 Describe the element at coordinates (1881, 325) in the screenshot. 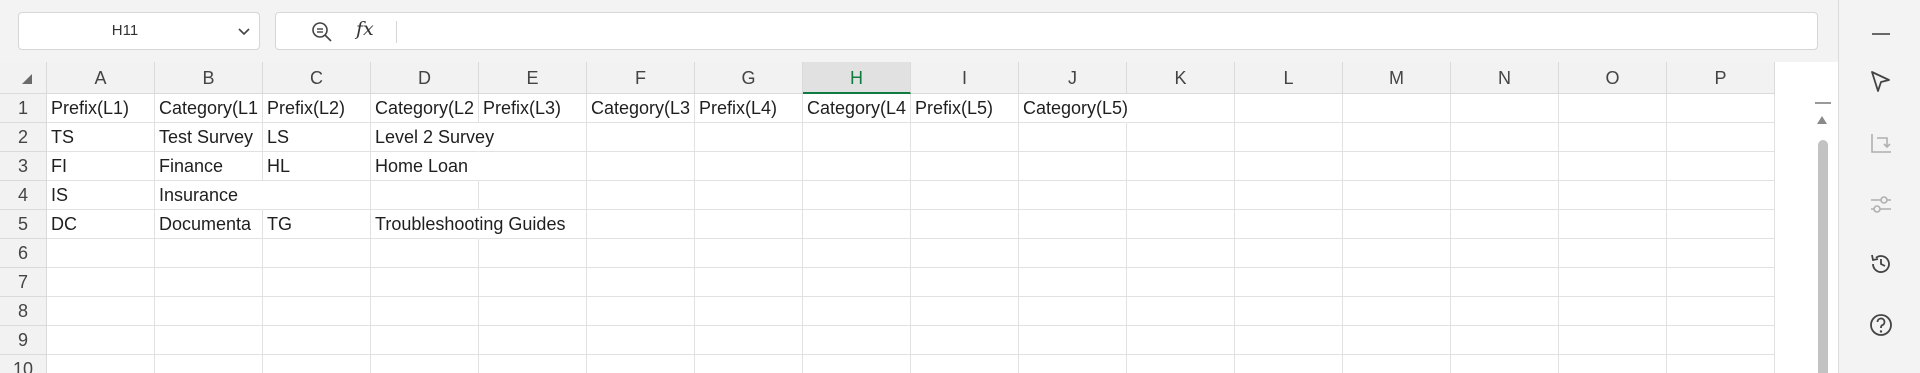

I see `help-icon` at that location.